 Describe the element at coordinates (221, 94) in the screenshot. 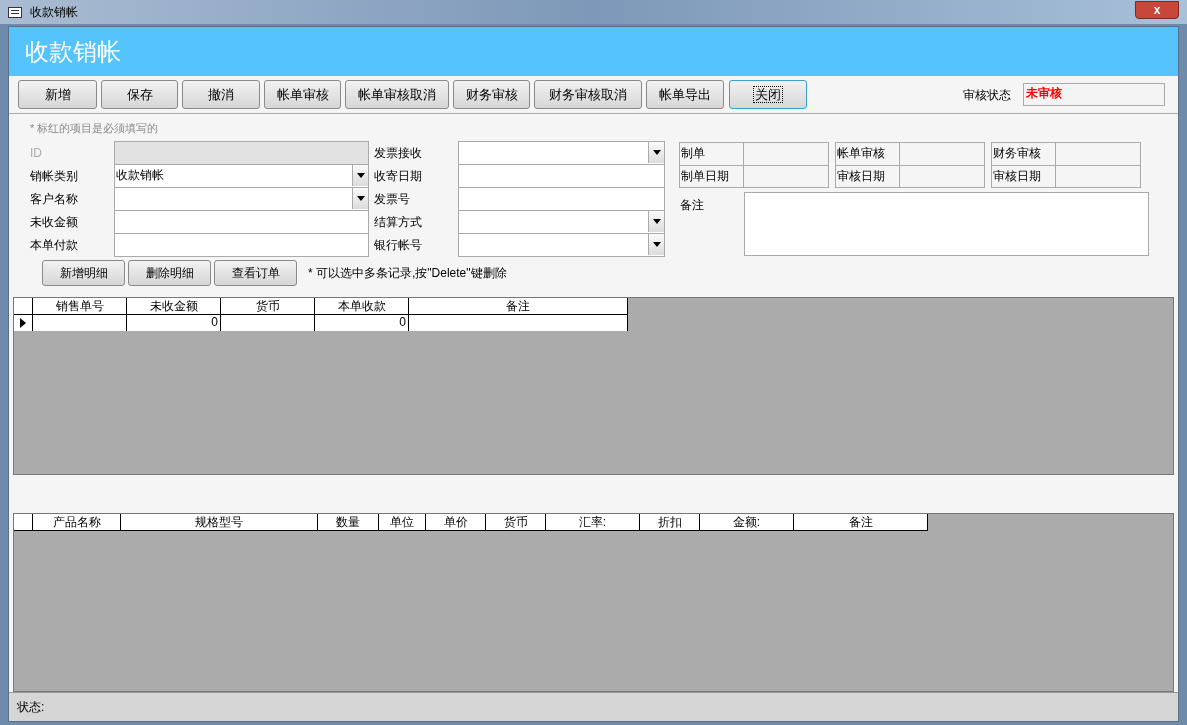

I see `toolbar-button: 撤消` at that location.